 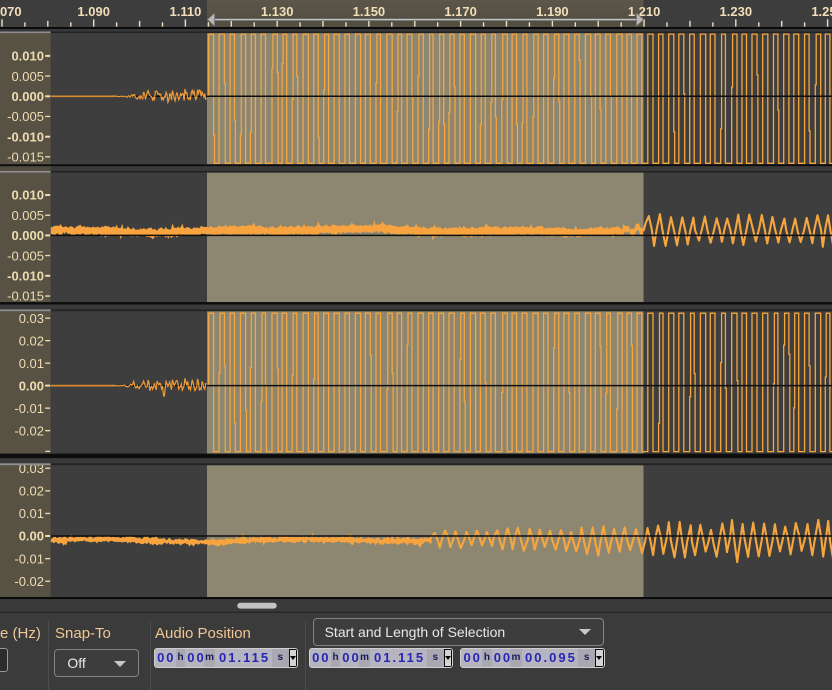 What do you see at coordinates (93, 11) in the screenshot?
I see `svg-text: 1.090` at bounding box center [93, 11].